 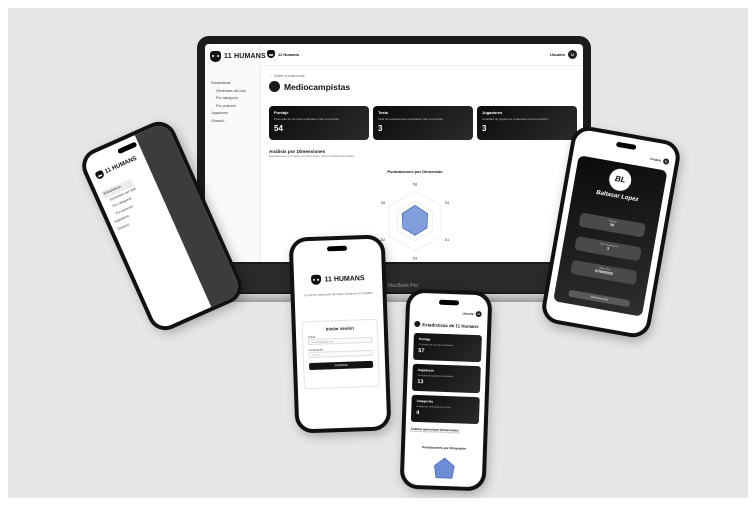 I want to click on card-desc: Cantidad de jugadores evaluados, so click(x=435, y=376).